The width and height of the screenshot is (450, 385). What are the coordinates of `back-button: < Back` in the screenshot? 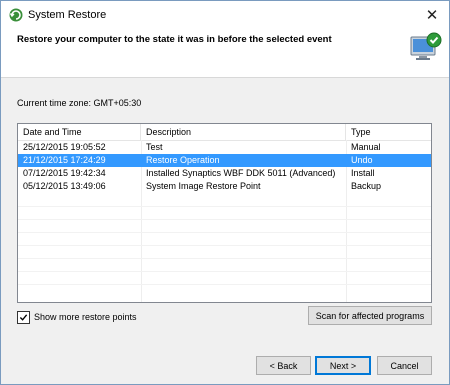 It's located at (283, 365).